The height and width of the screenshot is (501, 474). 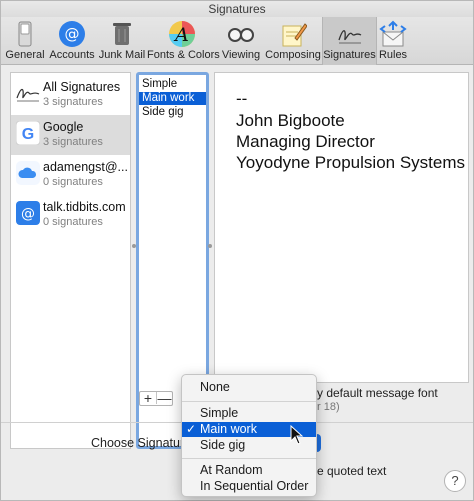 What do you see at coordinates (164, 398) in the screenshot?
I see `remove-signature-button: —` at bounding box center [164, 398].